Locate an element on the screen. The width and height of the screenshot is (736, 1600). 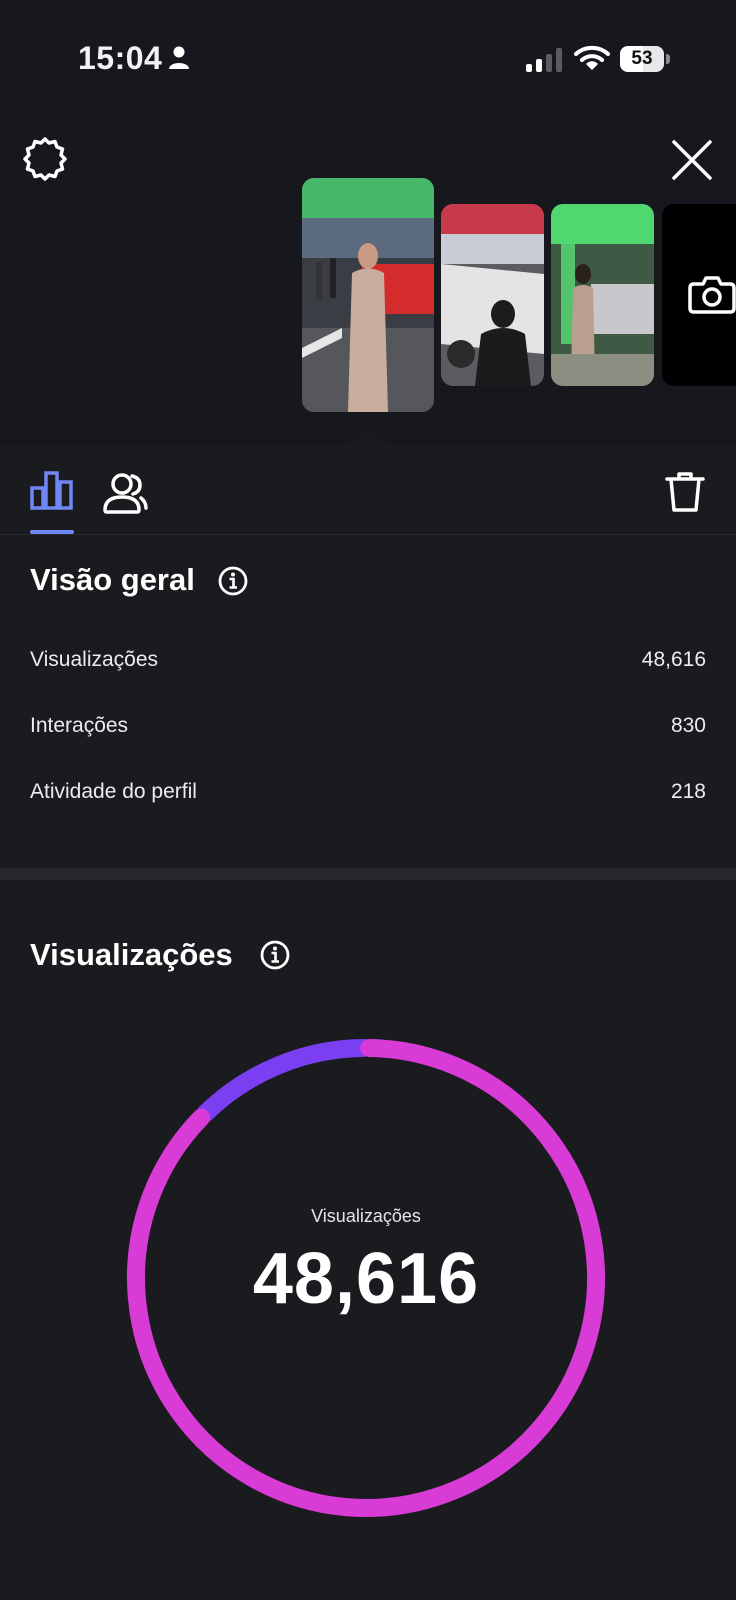
battery-percentage: 53 is located at coordinates (642, 58).